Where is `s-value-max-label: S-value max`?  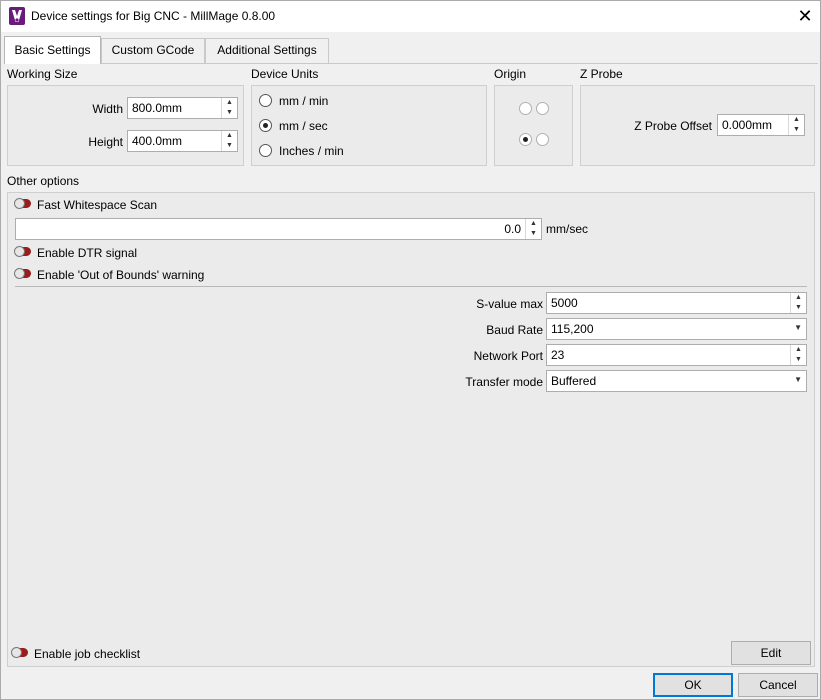
s-value-max-label: S-value max is located at coordinates (509, 304).